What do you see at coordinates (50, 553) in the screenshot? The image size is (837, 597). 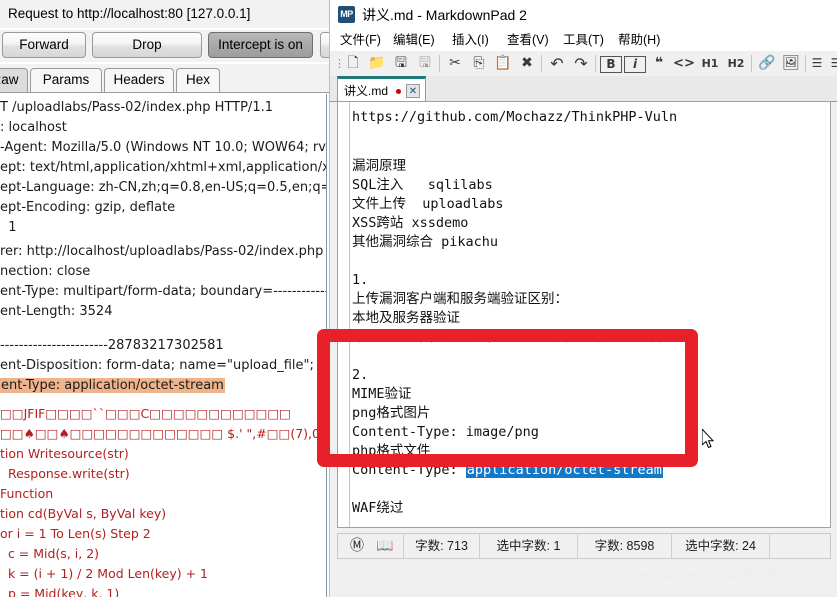 I see `vbs-line: c = Mid(s, i, 2)` at bounding box center [50, 553].